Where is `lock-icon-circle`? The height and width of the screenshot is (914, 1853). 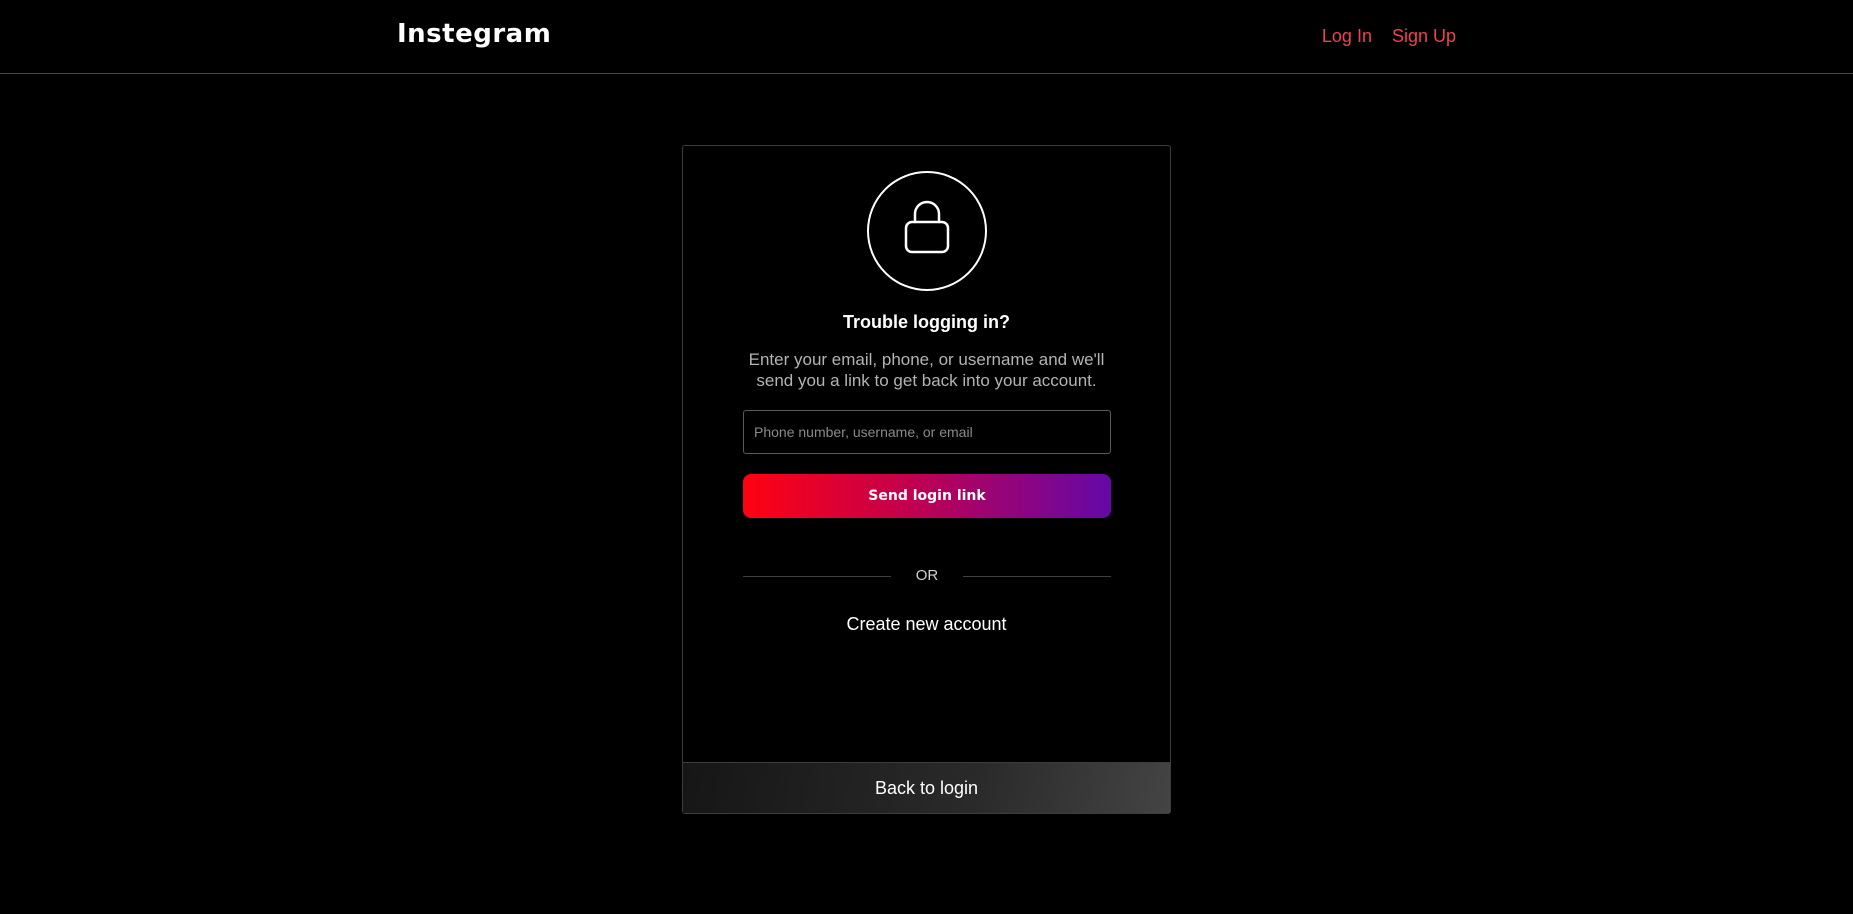 lock-icon-circle is located at coordinates (927, 231).